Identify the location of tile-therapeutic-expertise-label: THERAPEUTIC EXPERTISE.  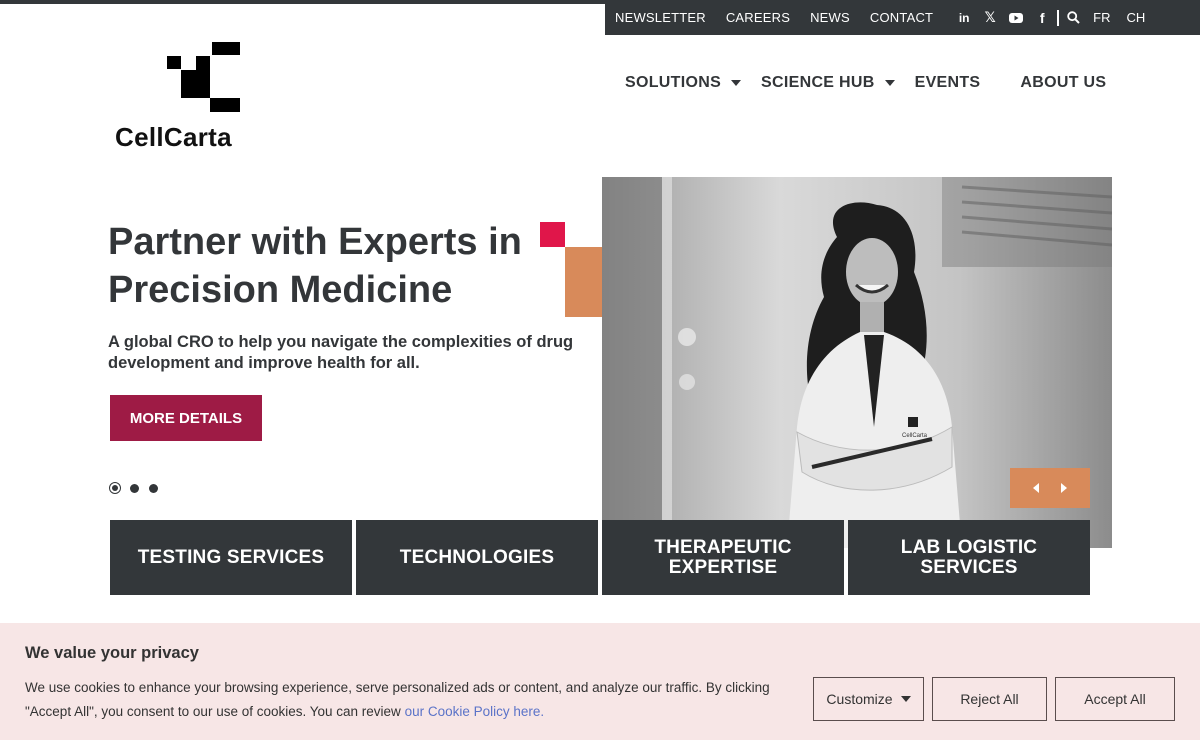
(723, 557).